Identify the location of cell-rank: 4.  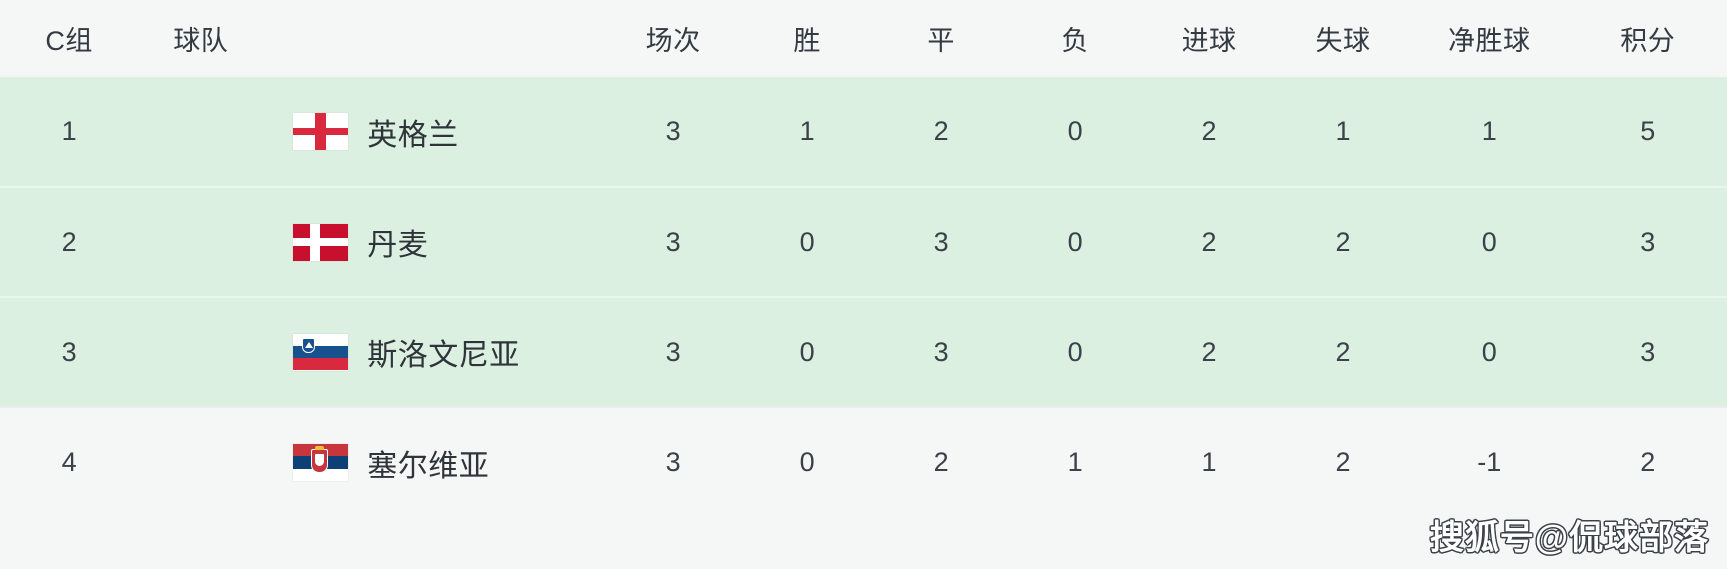
(69, 462).